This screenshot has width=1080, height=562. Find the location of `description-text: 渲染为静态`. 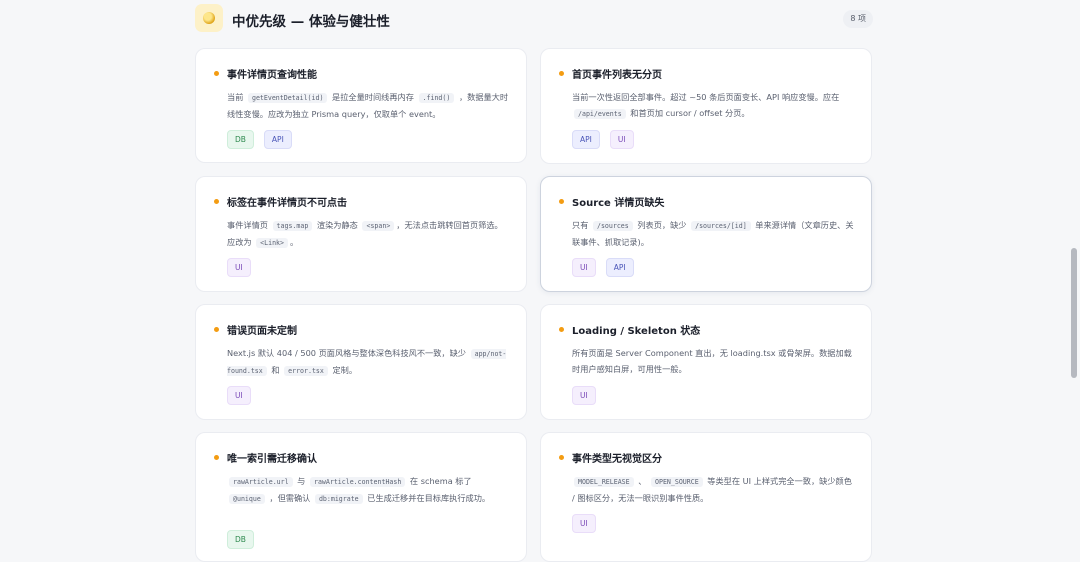

description-text: 渲染为静态 is located at coordinates (337, 225).